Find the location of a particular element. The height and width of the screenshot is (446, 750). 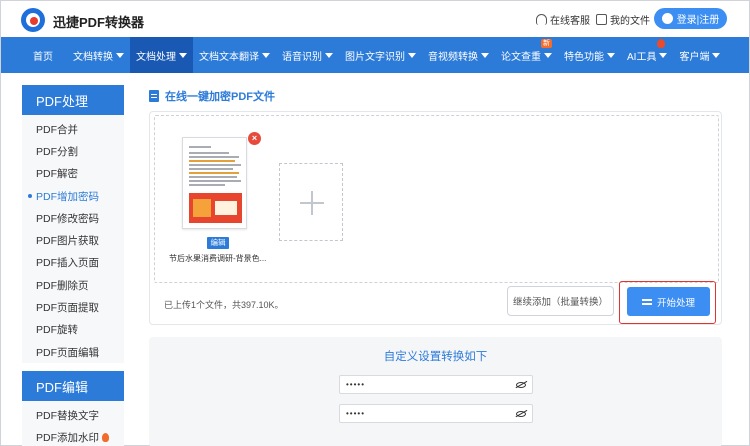

nav-label: 论文查重 is located at coordinates (521, 57).